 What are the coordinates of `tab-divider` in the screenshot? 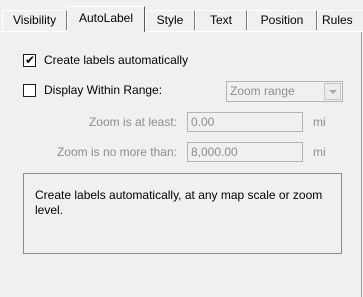 It's located at (181, 31).